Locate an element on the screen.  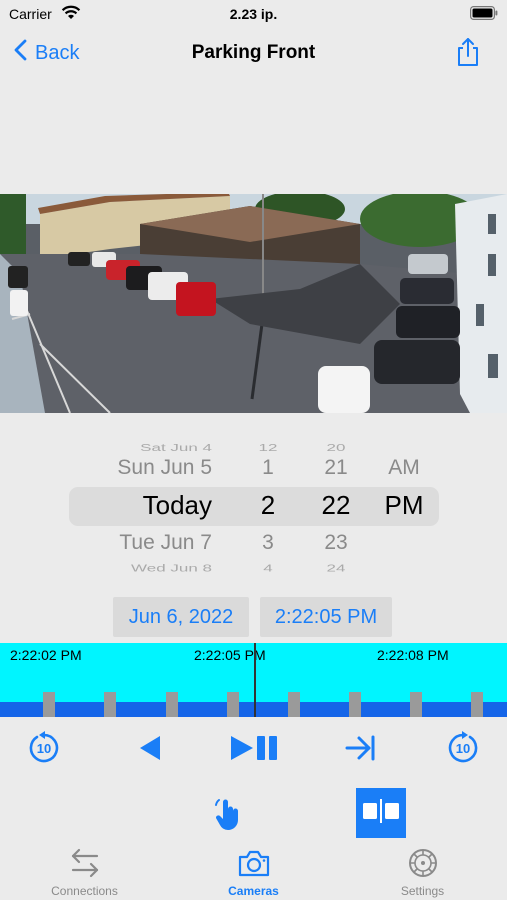
date-button: Jun 6, 2022 is located at coordinates (181, 617).